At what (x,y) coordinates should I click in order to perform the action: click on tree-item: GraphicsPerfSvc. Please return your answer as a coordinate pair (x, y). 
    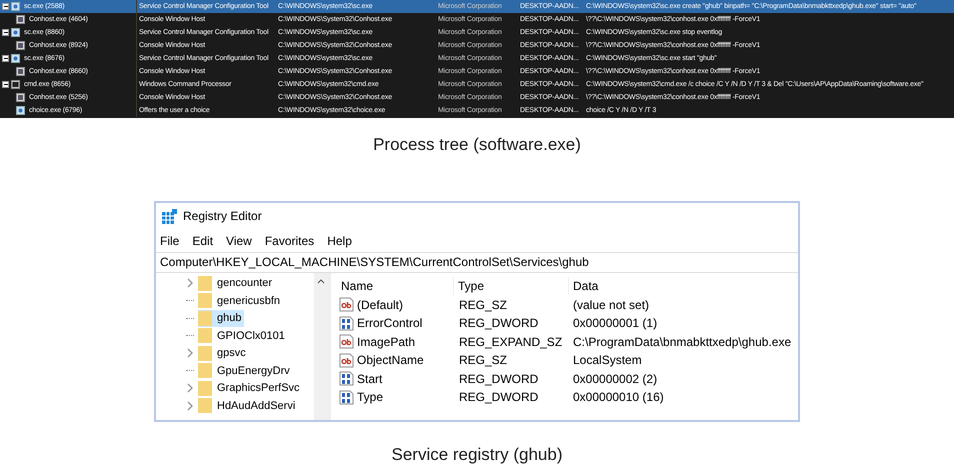
    Looking at the image, I should click on (250, 388).